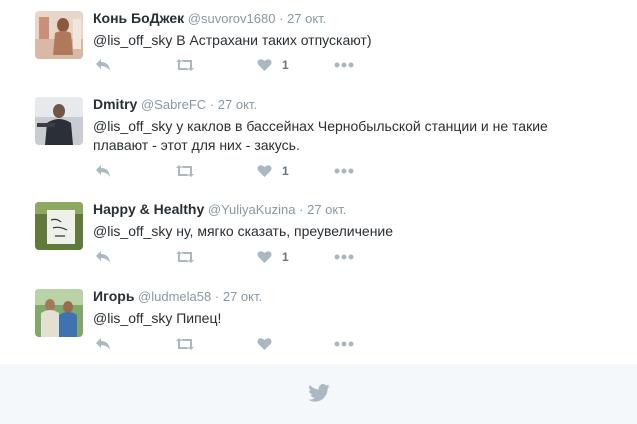 The image size is (637, 424). Describe the element at coordinates (113, 296) in the screenshot. I see `fullname: Игорь` at that location.